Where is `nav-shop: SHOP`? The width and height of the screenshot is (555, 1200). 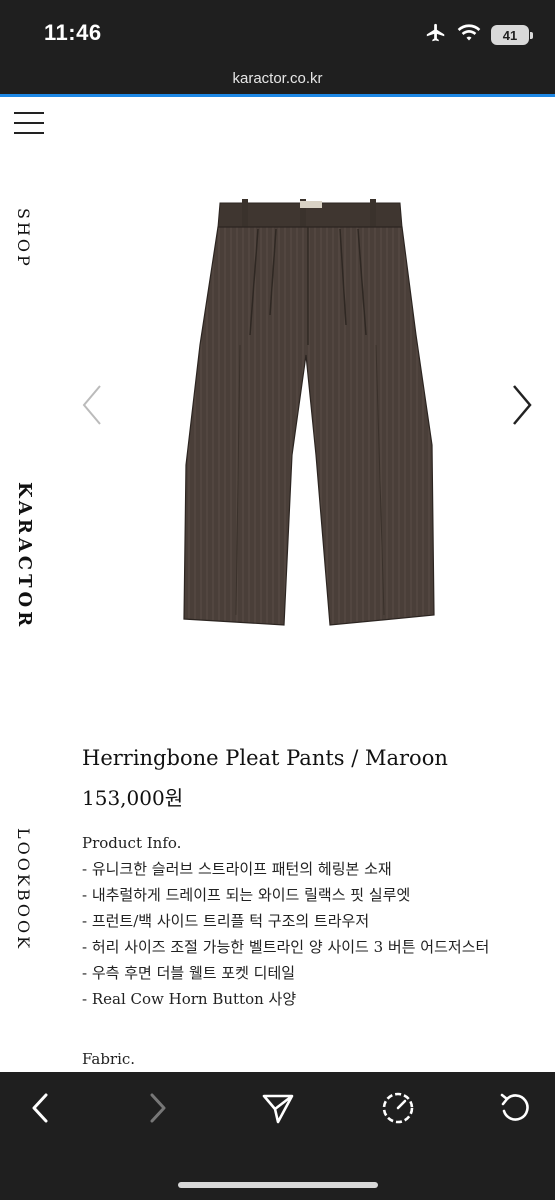
nav-shop: SHOP is located at coordinates (23, 238).